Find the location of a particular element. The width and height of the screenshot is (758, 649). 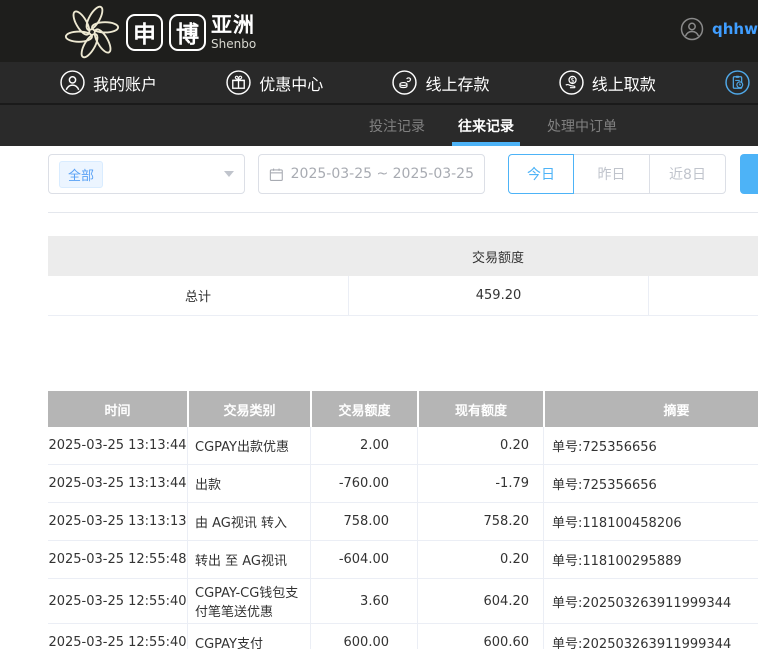

logo-char-bo: 博 is located at coordinates (187, 32).